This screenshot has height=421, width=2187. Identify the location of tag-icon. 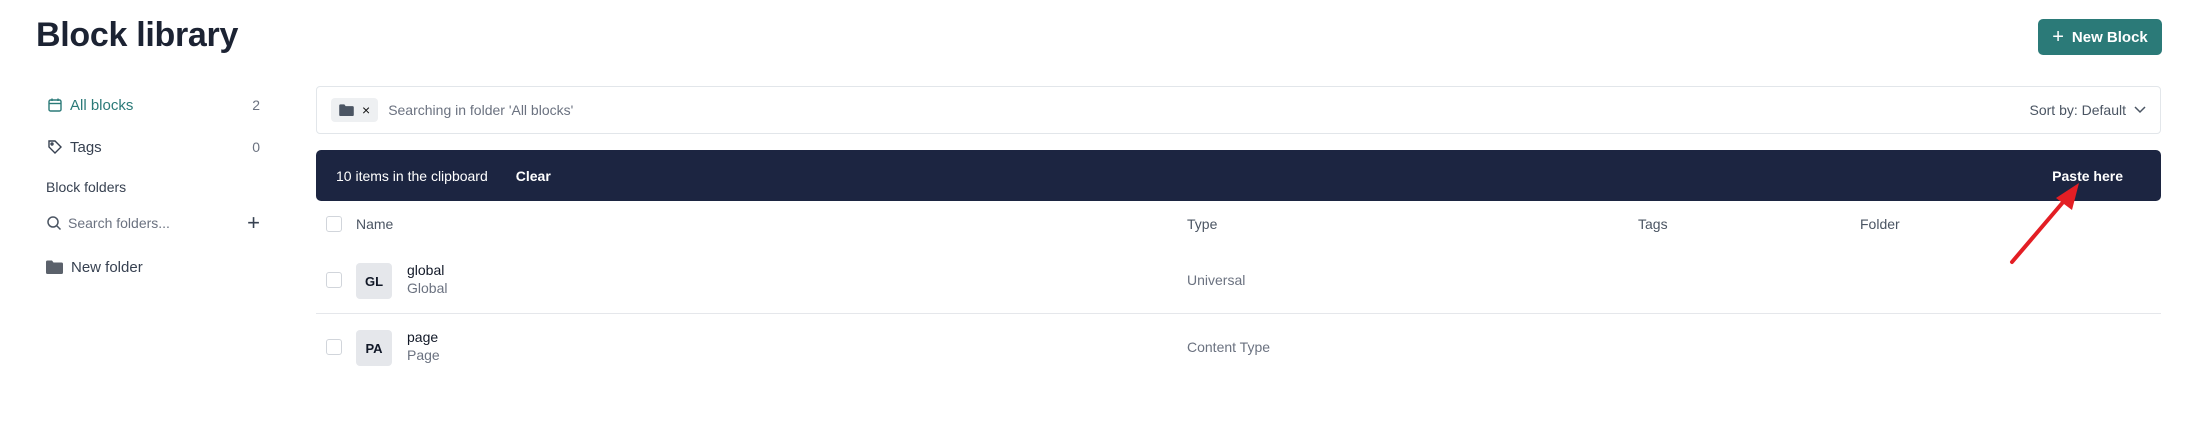
(55, 147).